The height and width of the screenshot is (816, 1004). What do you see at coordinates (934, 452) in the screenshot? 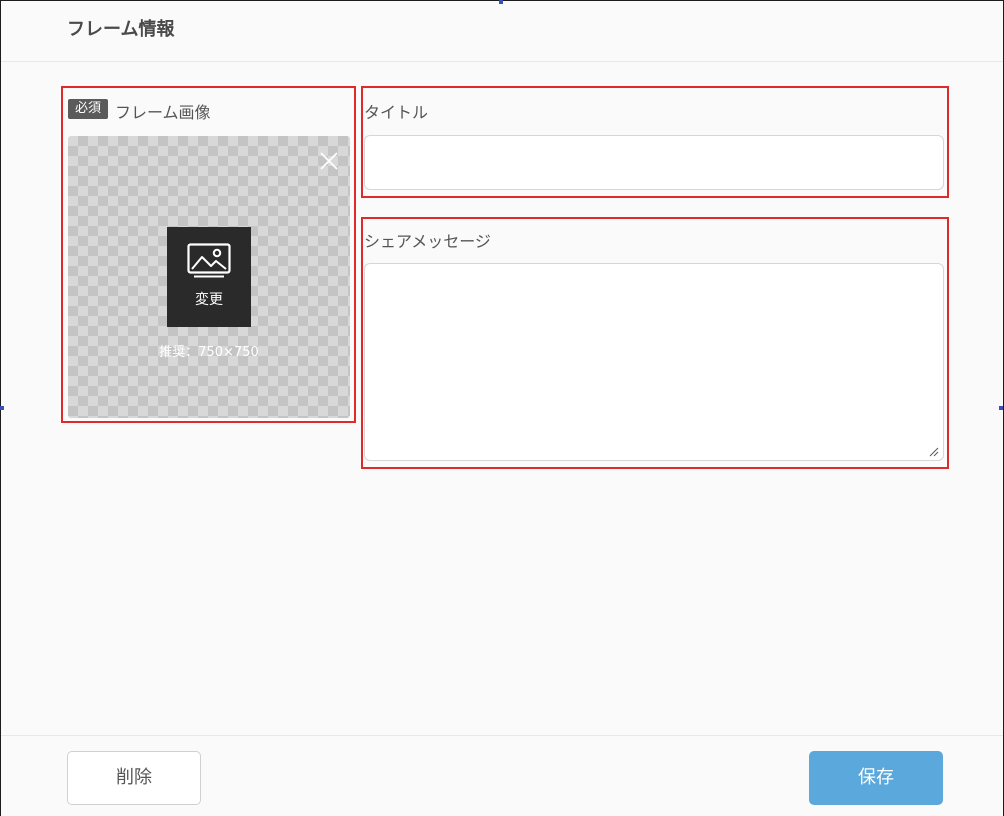
I see `textarea-resize-grip` at bounding box center [934, 452].